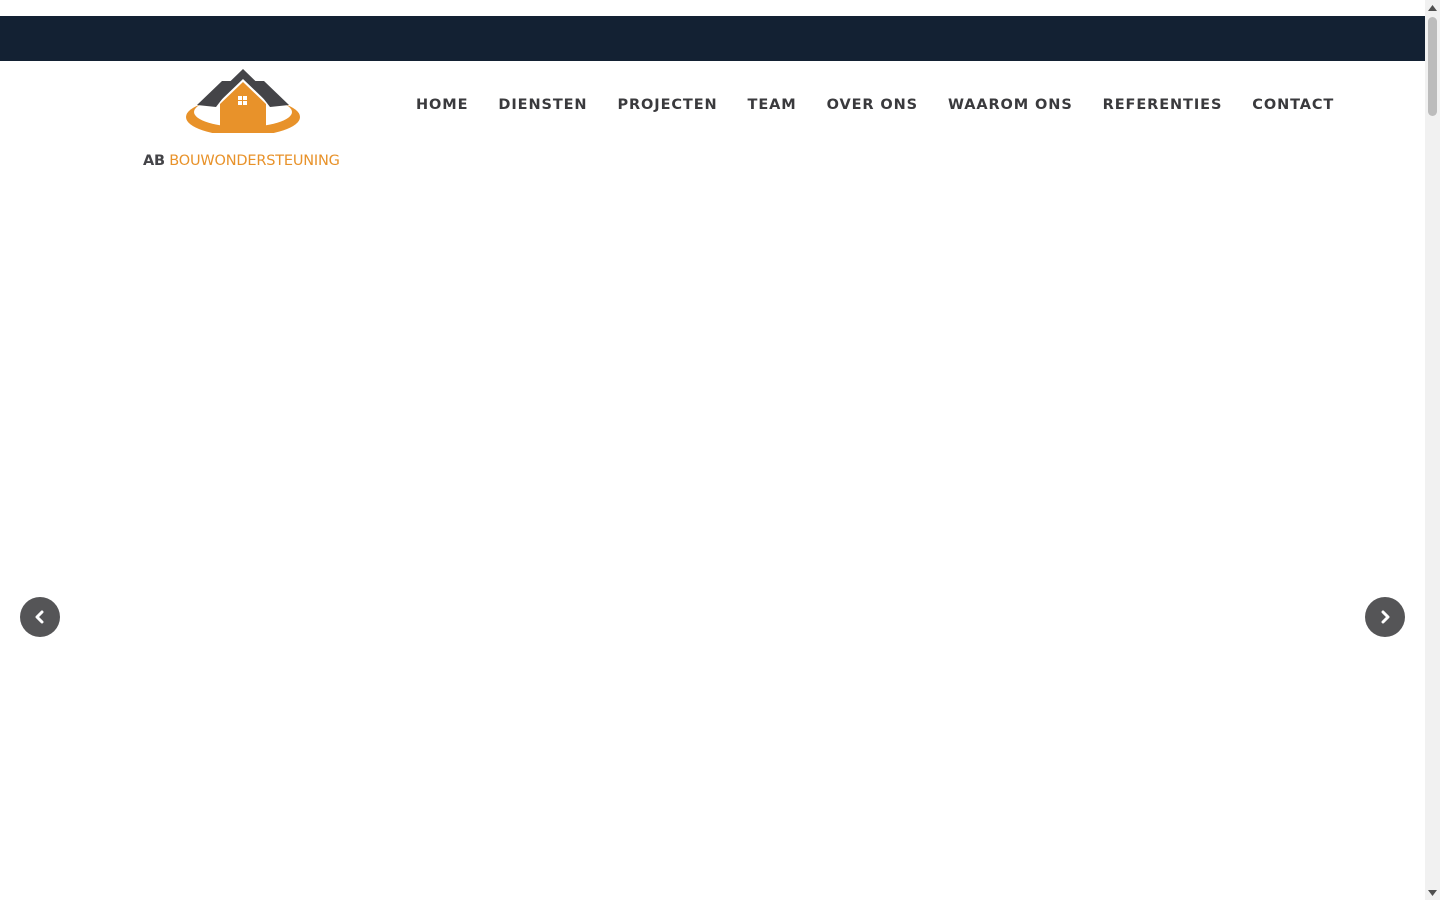  Describe the element at coordinates (1432, 7) in the screenshot. I see `scroll-up-arrow-icon` at that location.